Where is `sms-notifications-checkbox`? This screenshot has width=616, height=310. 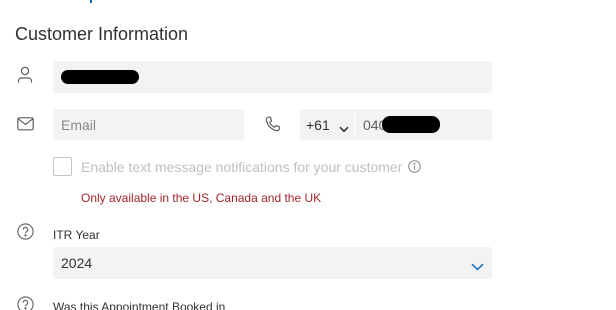 sms-notifications-checkbox is located at coordinates (62, 166).